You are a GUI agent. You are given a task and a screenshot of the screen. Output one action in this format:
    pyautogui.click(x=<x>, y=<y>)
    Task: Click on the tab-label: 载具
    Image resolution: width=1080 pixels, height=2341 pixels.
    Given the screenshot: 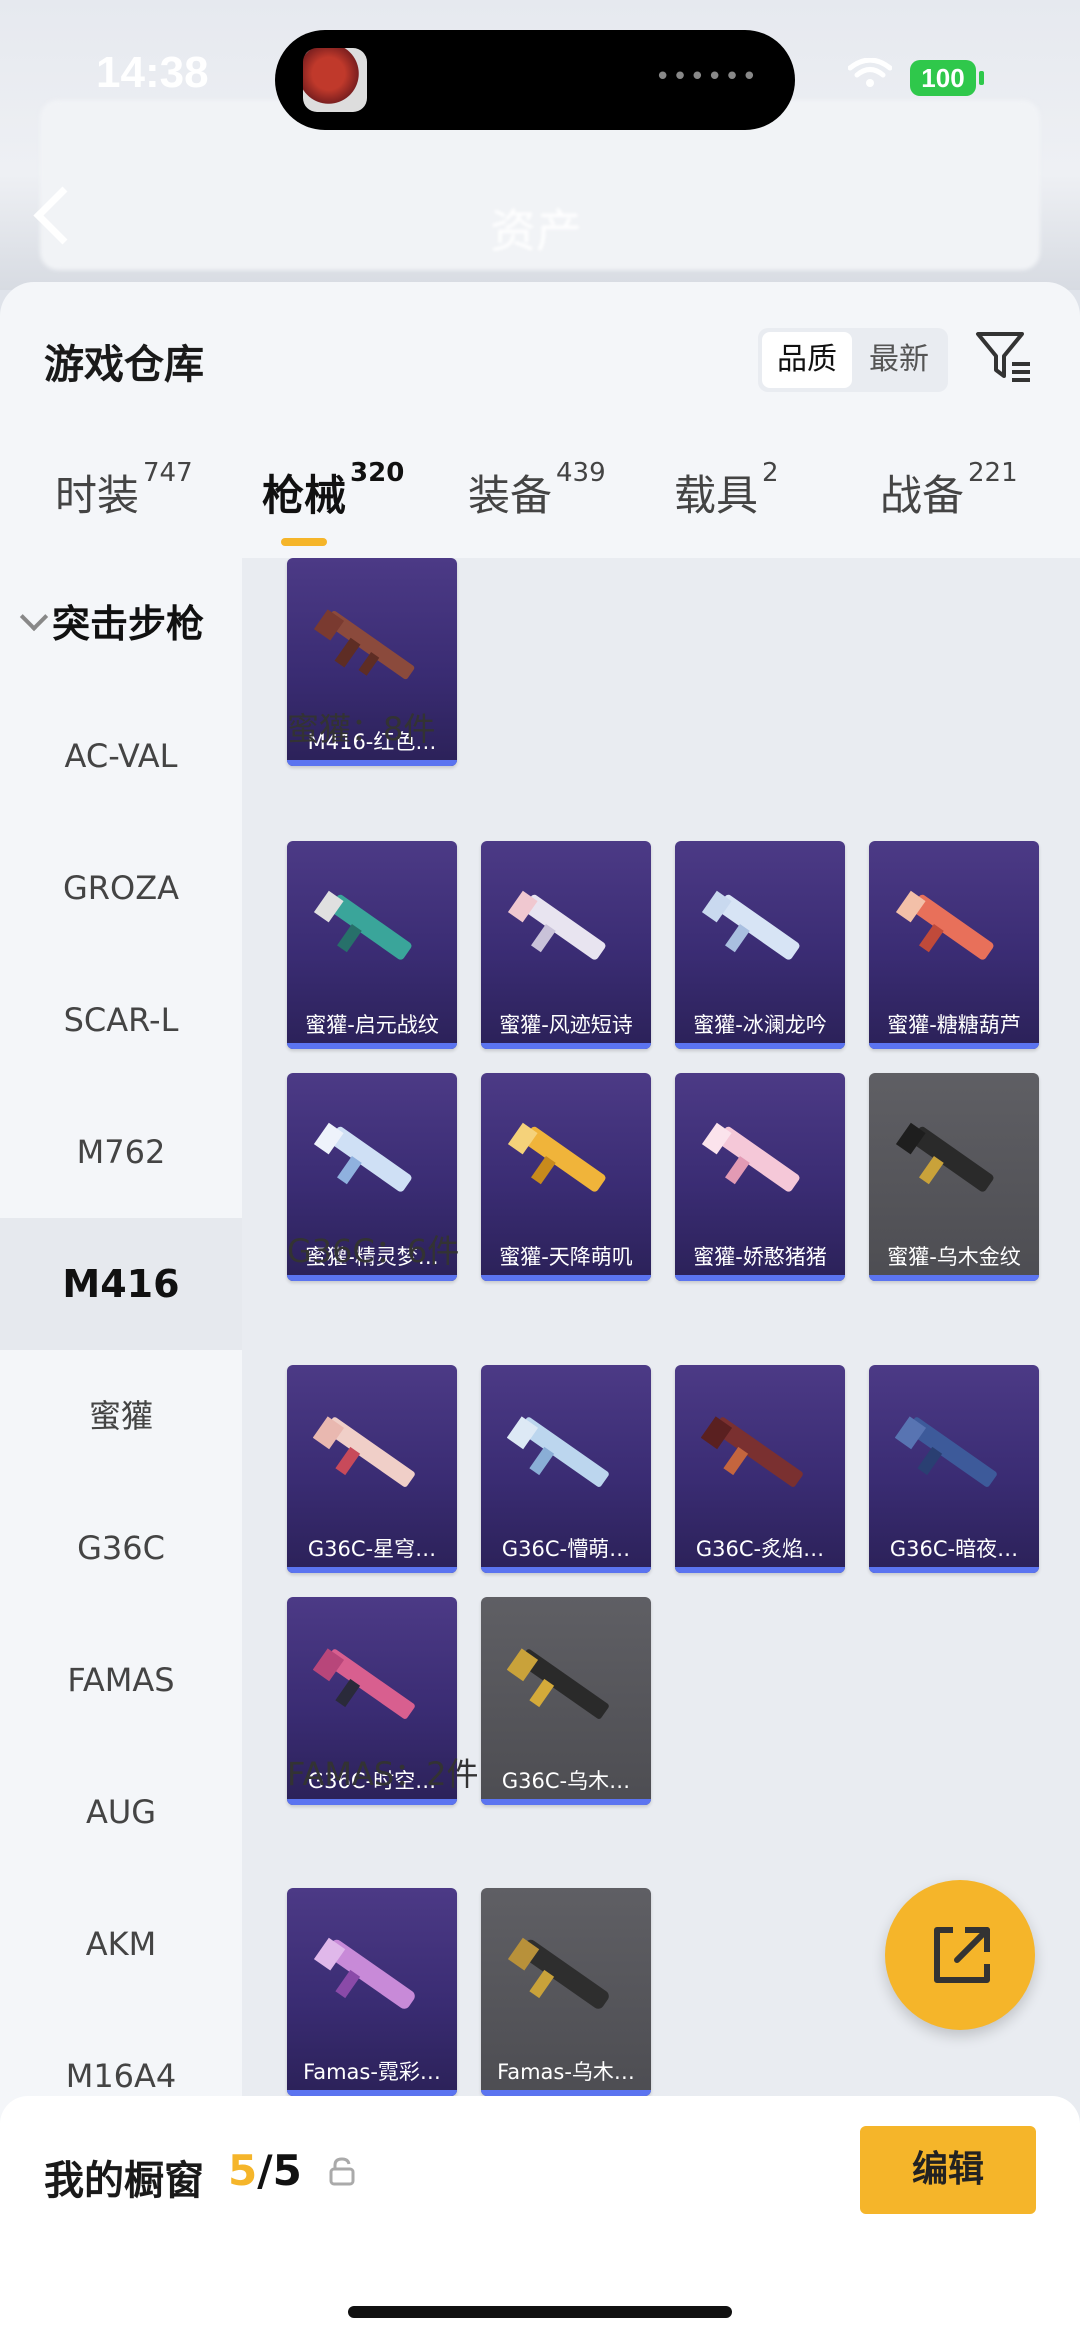 What is the action you would take?
    pyautogui.click(x=716, y=495)
    